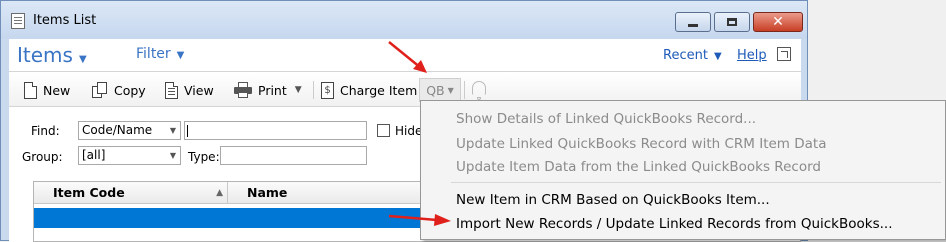  What do you see at coordinates (45, 55) in the screenshot?
I see `items-title: Items` at bounding box center [45, 55].